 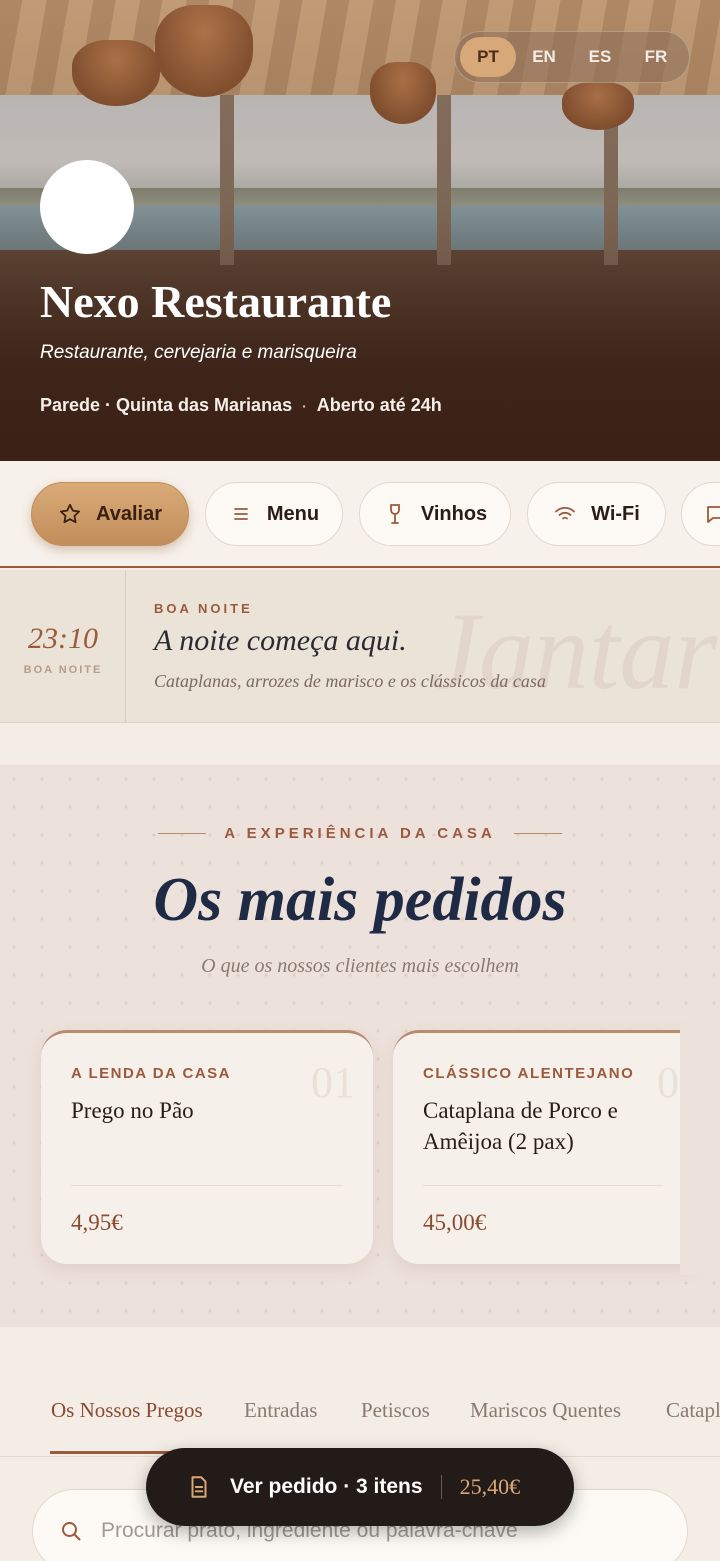 What do you see at coordinates (545, 1410) in the screenshot?
I see `tab-mariscos-quentes: Mariscos Quentes` at bounding box center [545, 1410].